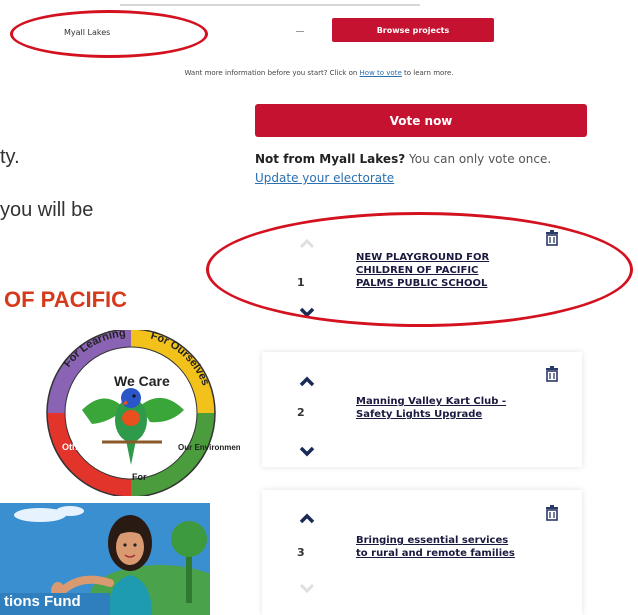 Image resolution: width=638 pixels, height=615 pixels. What do you see at coordinates (381, 73) in the screenshot?
I see `how-to-vote-link: How to vote` at bounding box center [381, 73].